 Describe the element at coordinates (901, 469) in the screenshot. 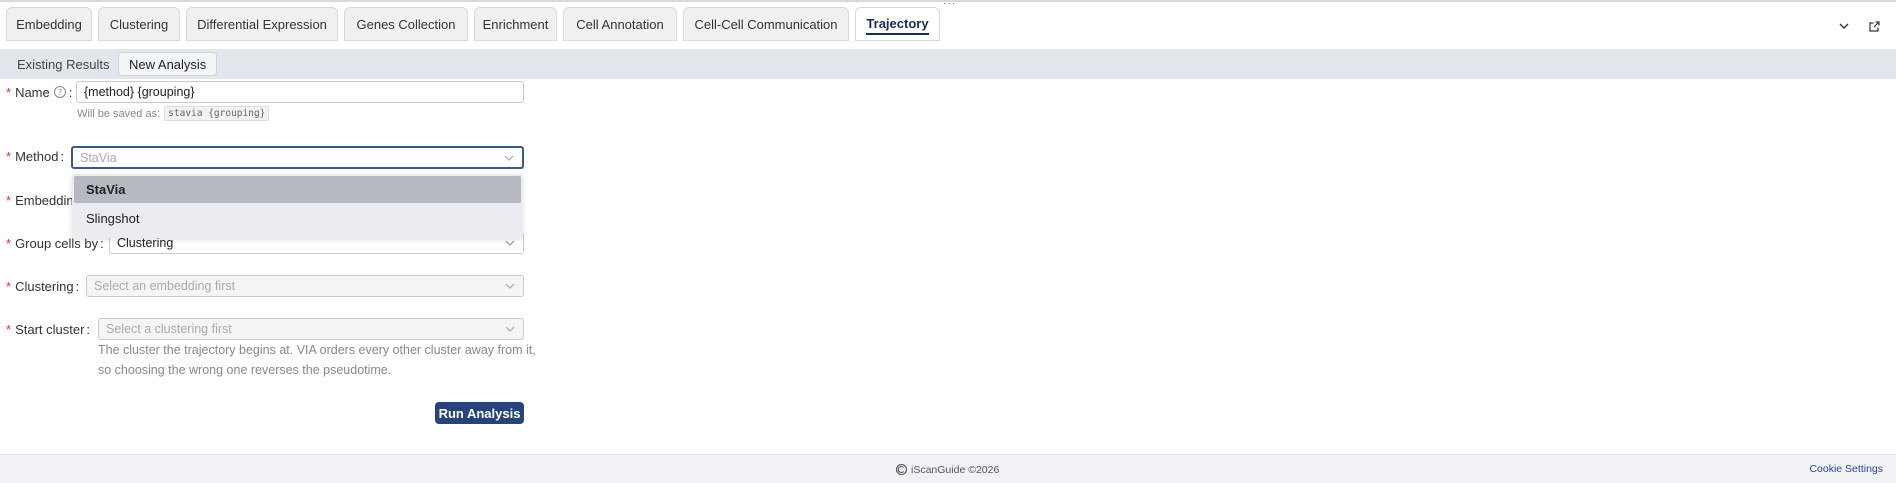

I see `logo-icon` at that location.